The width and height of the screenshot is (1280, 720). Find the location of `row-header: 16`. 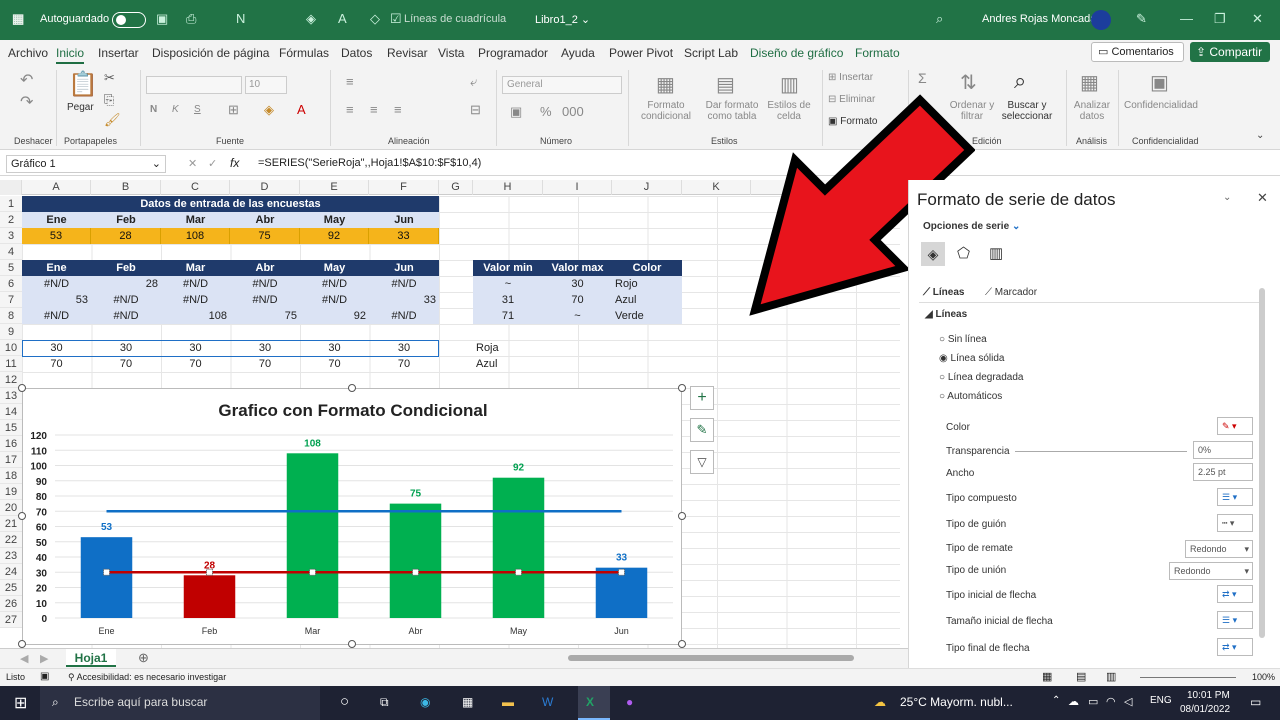

row-header: 16 is located at coordinates (11, 444).